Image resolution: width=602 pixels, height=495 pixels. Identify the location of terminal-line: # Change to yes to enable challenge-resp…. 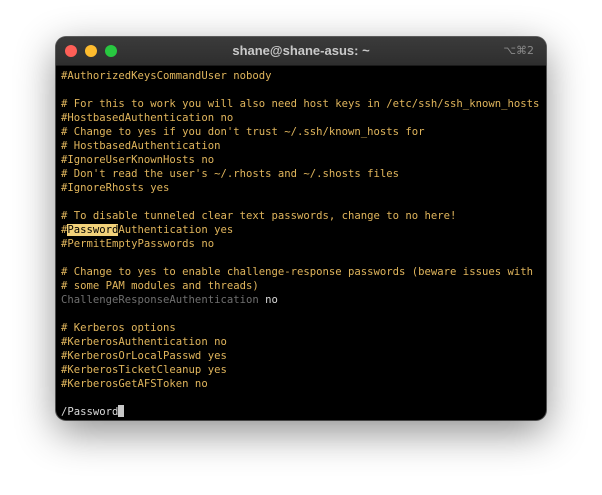
(297, 272).